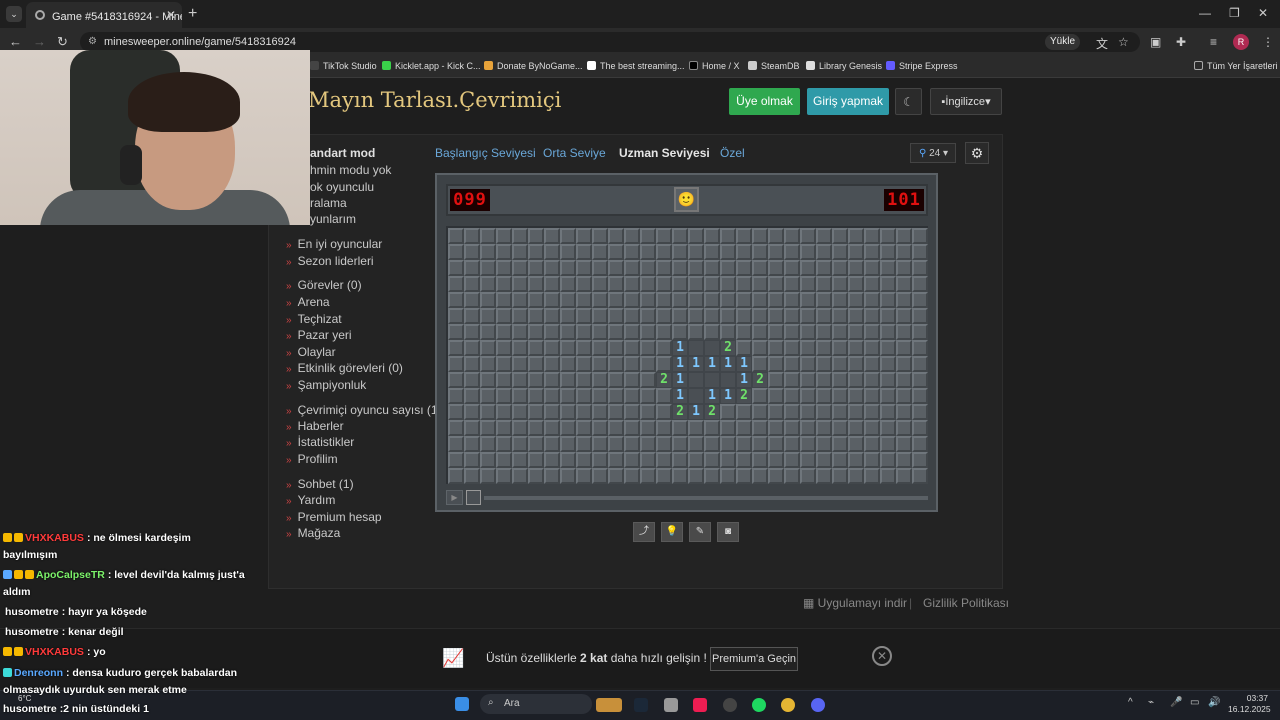  I want to click on sidebar-item: » Yardım, so click(310, 500).